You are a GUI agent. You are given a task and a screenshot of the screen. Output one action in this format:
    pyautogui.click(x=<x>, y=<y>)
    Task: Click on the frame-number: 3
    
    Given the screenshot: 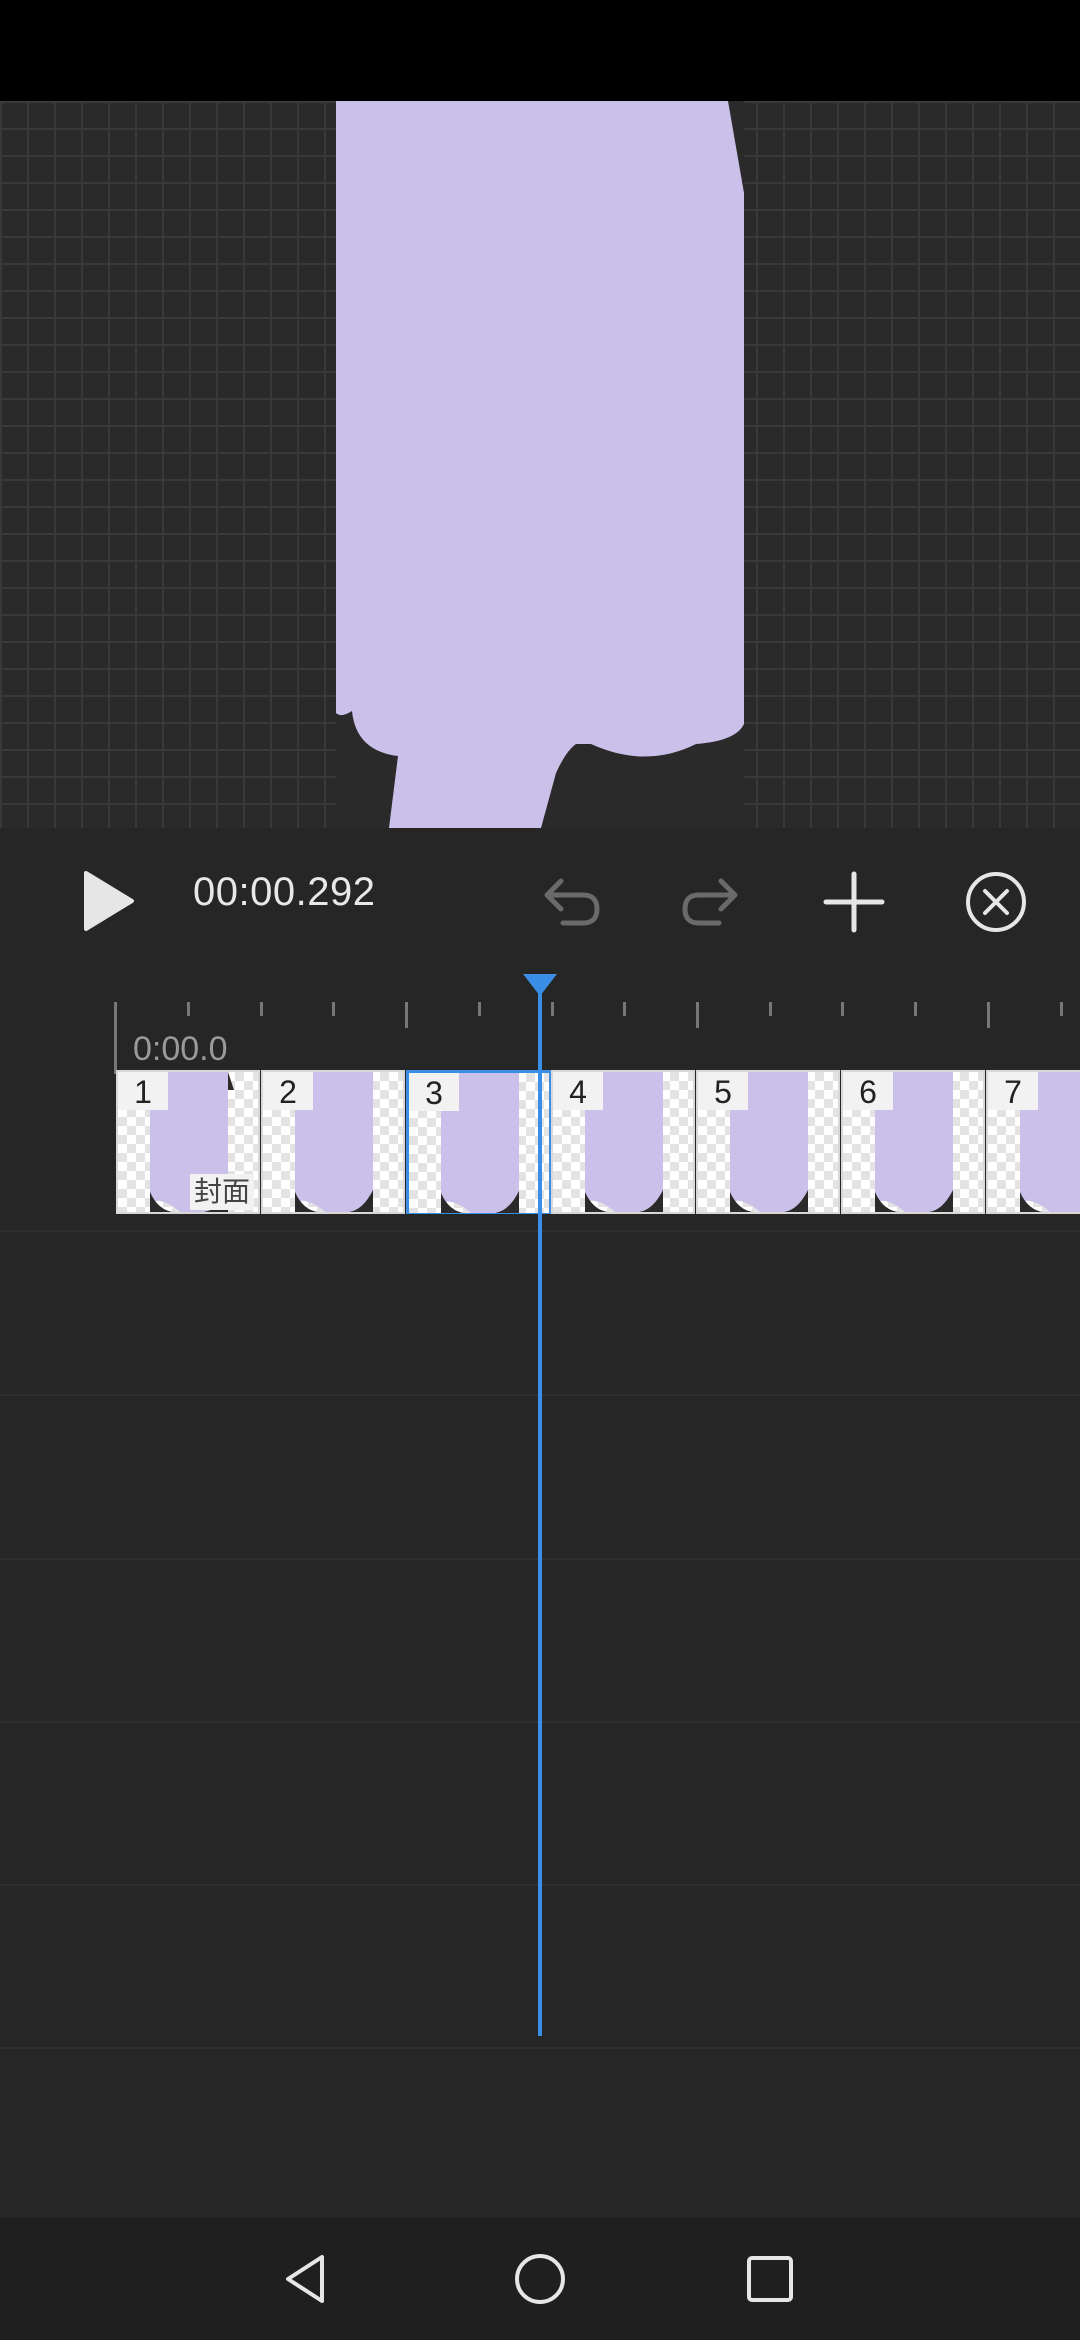 What is the action you would take?
    pyautogui.click(x=434, y=1092)
    